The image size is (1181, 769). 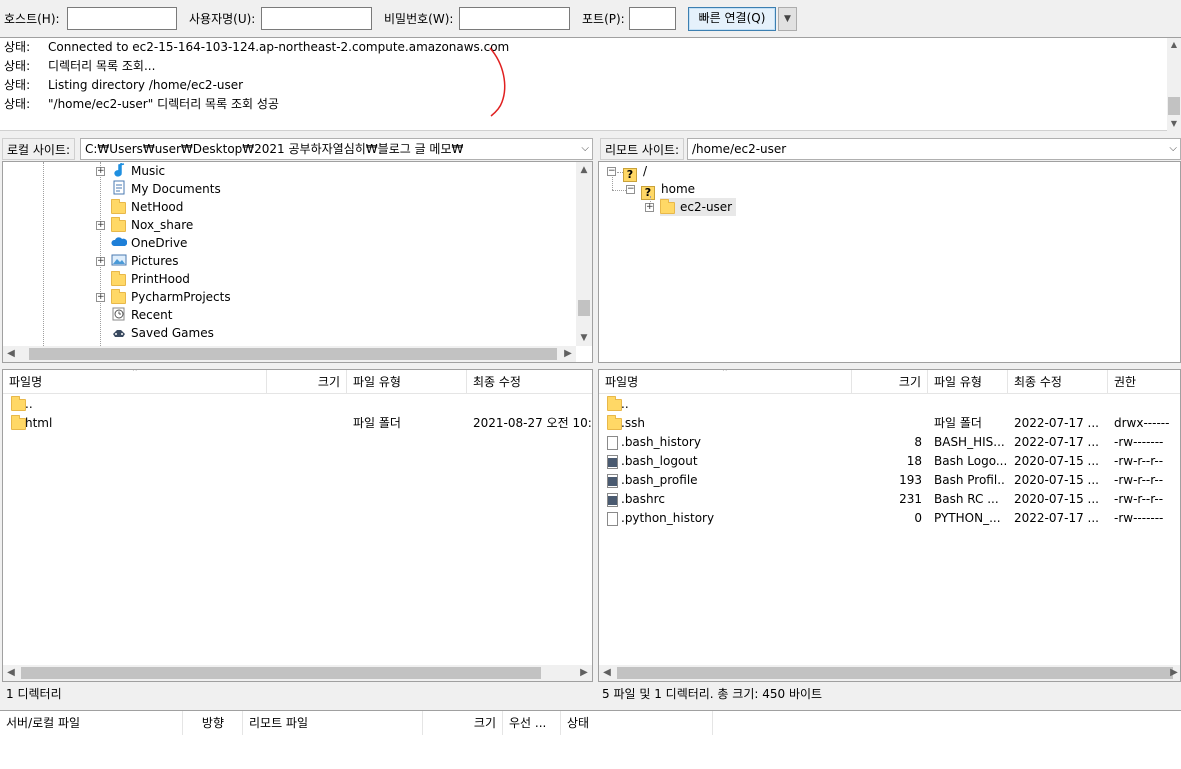 What do you see at coordinates (149, 243) in the screenshot?
I see `tree-node: OneDrive` at bounding box center [149, 243].